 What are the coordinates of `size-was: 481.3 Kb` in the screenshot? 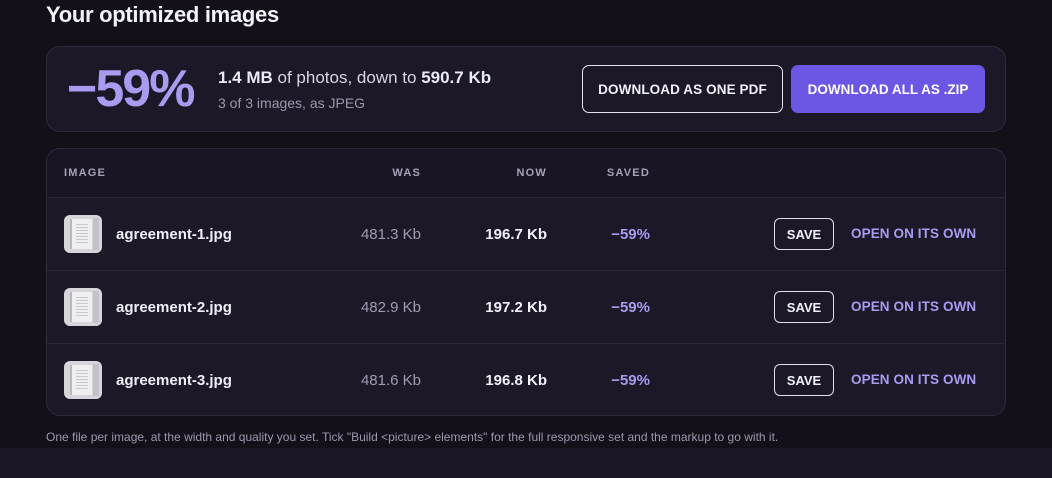 It's located at (390, 234).